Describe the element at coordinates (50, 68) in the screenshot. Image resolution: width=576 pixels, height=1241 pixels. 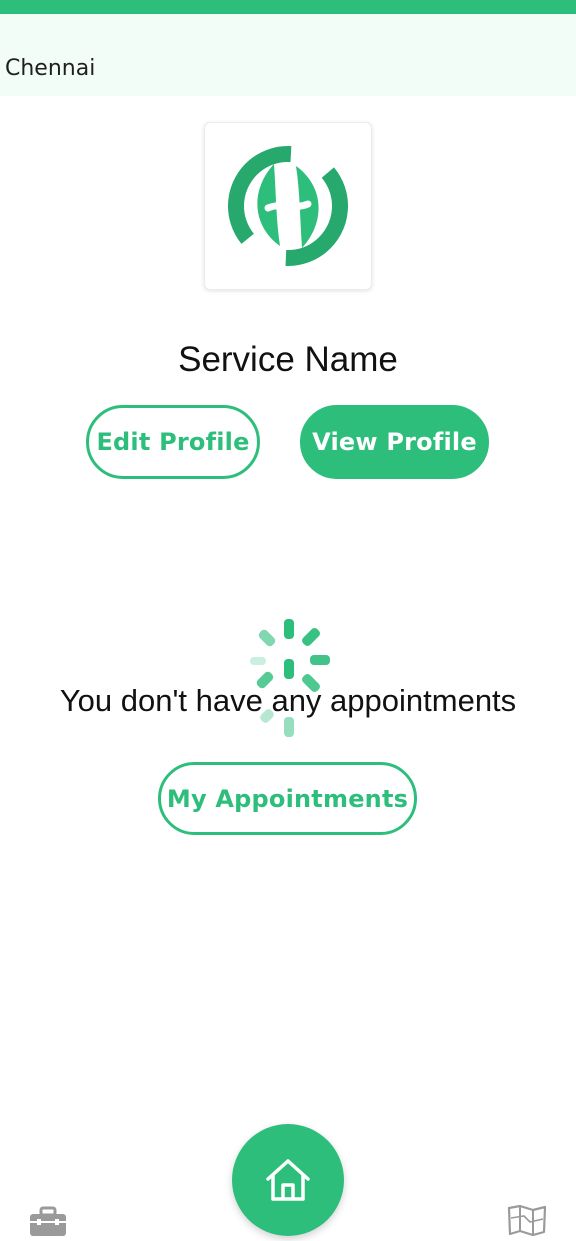
I see `location-label: Chennai` at that location.